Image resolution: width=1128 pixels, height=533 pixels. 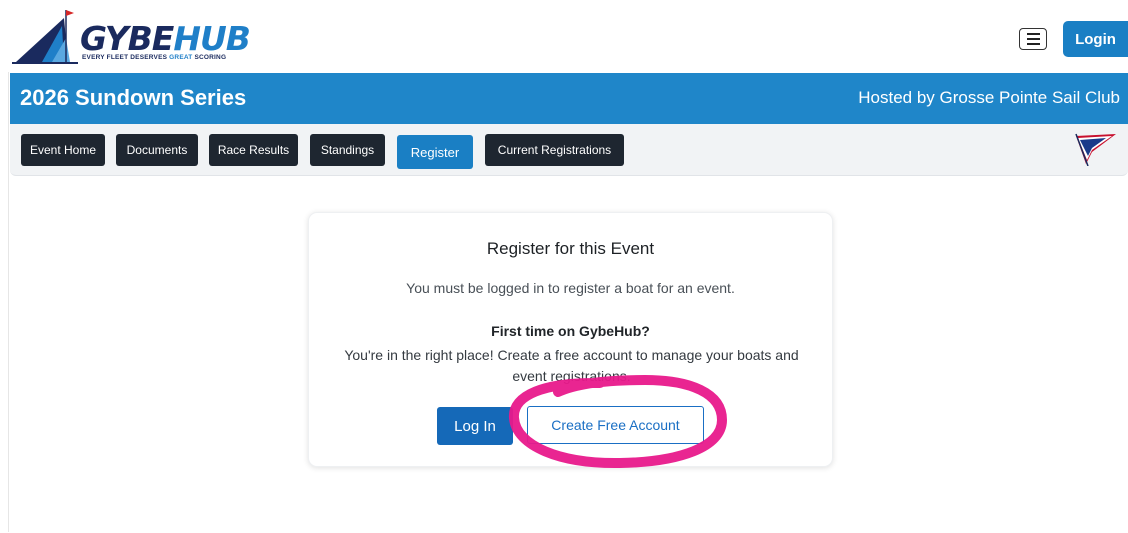 What do you see at coordinates (570, 248) in the screenshot?
I see `card-title: Register for this Event` at bounding box center [570, 248].